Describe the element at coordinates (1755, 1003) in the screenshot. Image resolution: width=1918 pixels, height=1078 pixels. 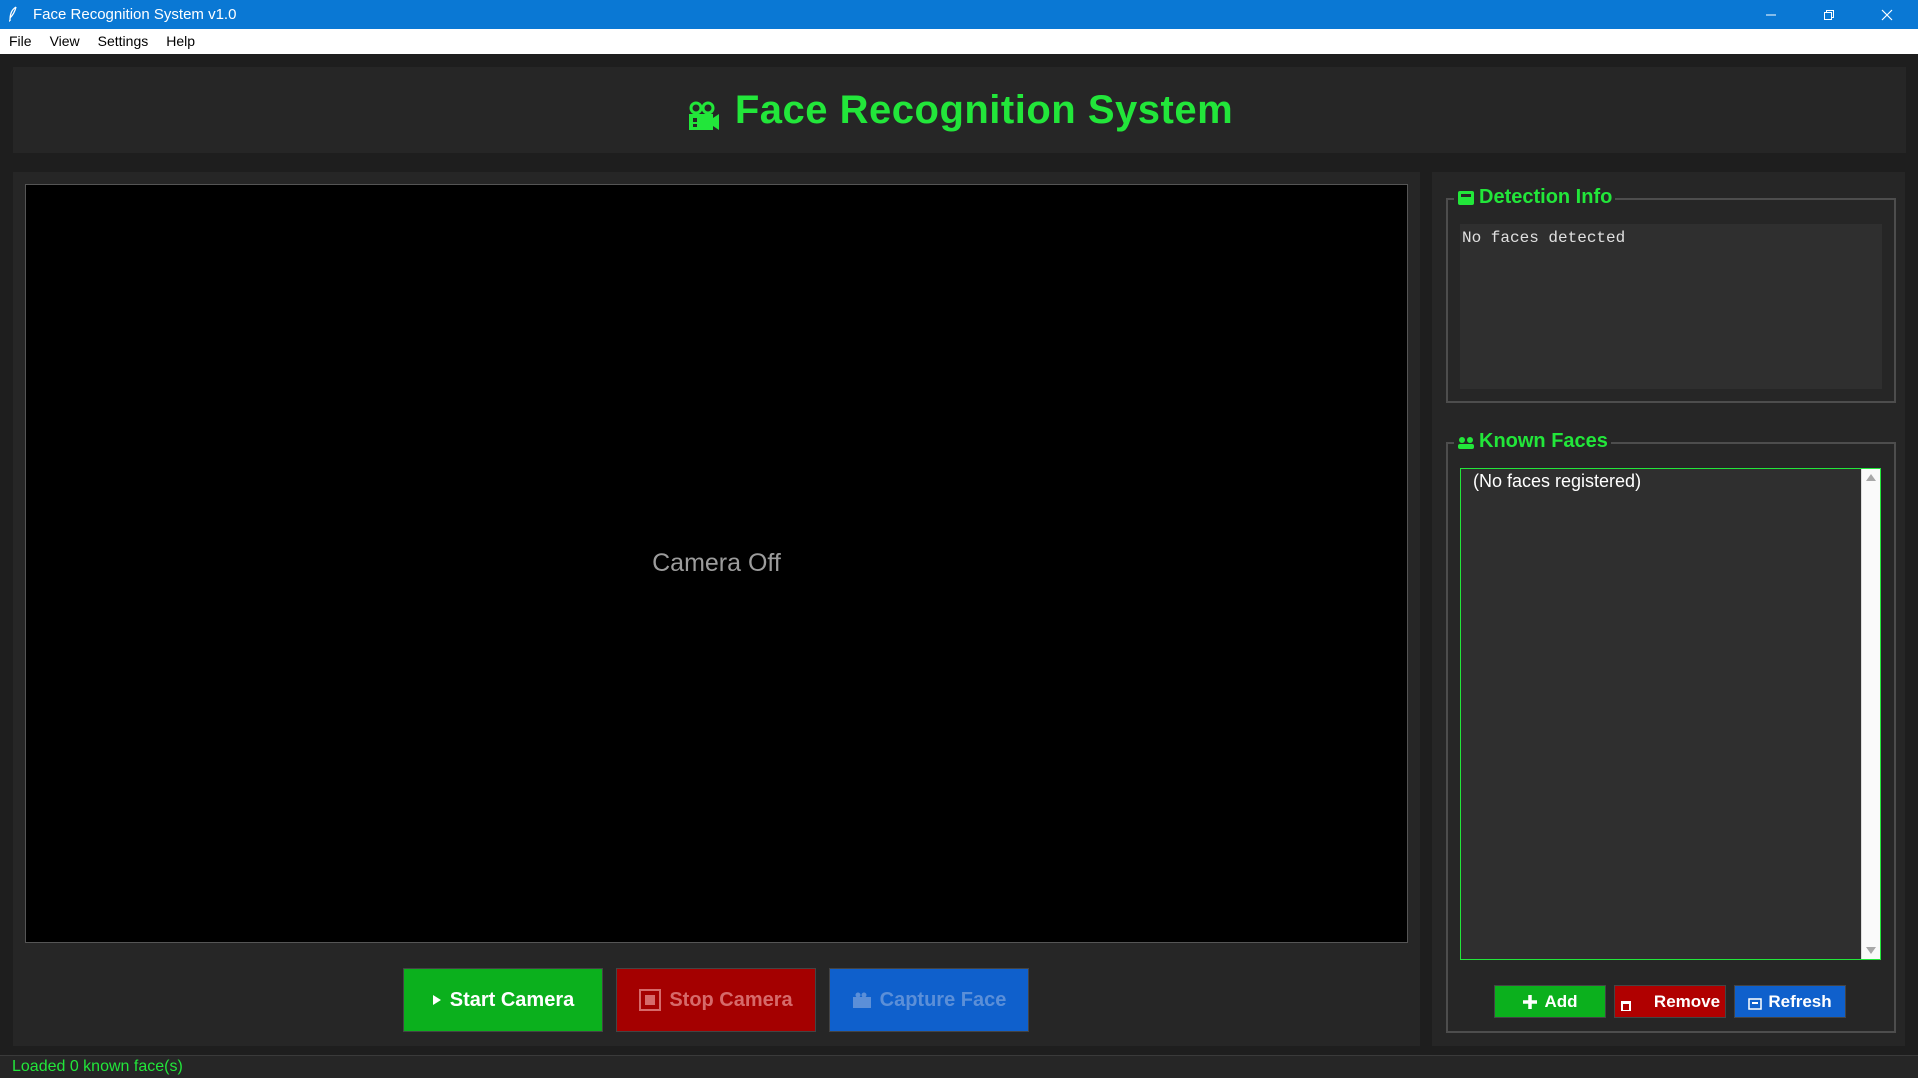
I see `refresh-icon` at that location.